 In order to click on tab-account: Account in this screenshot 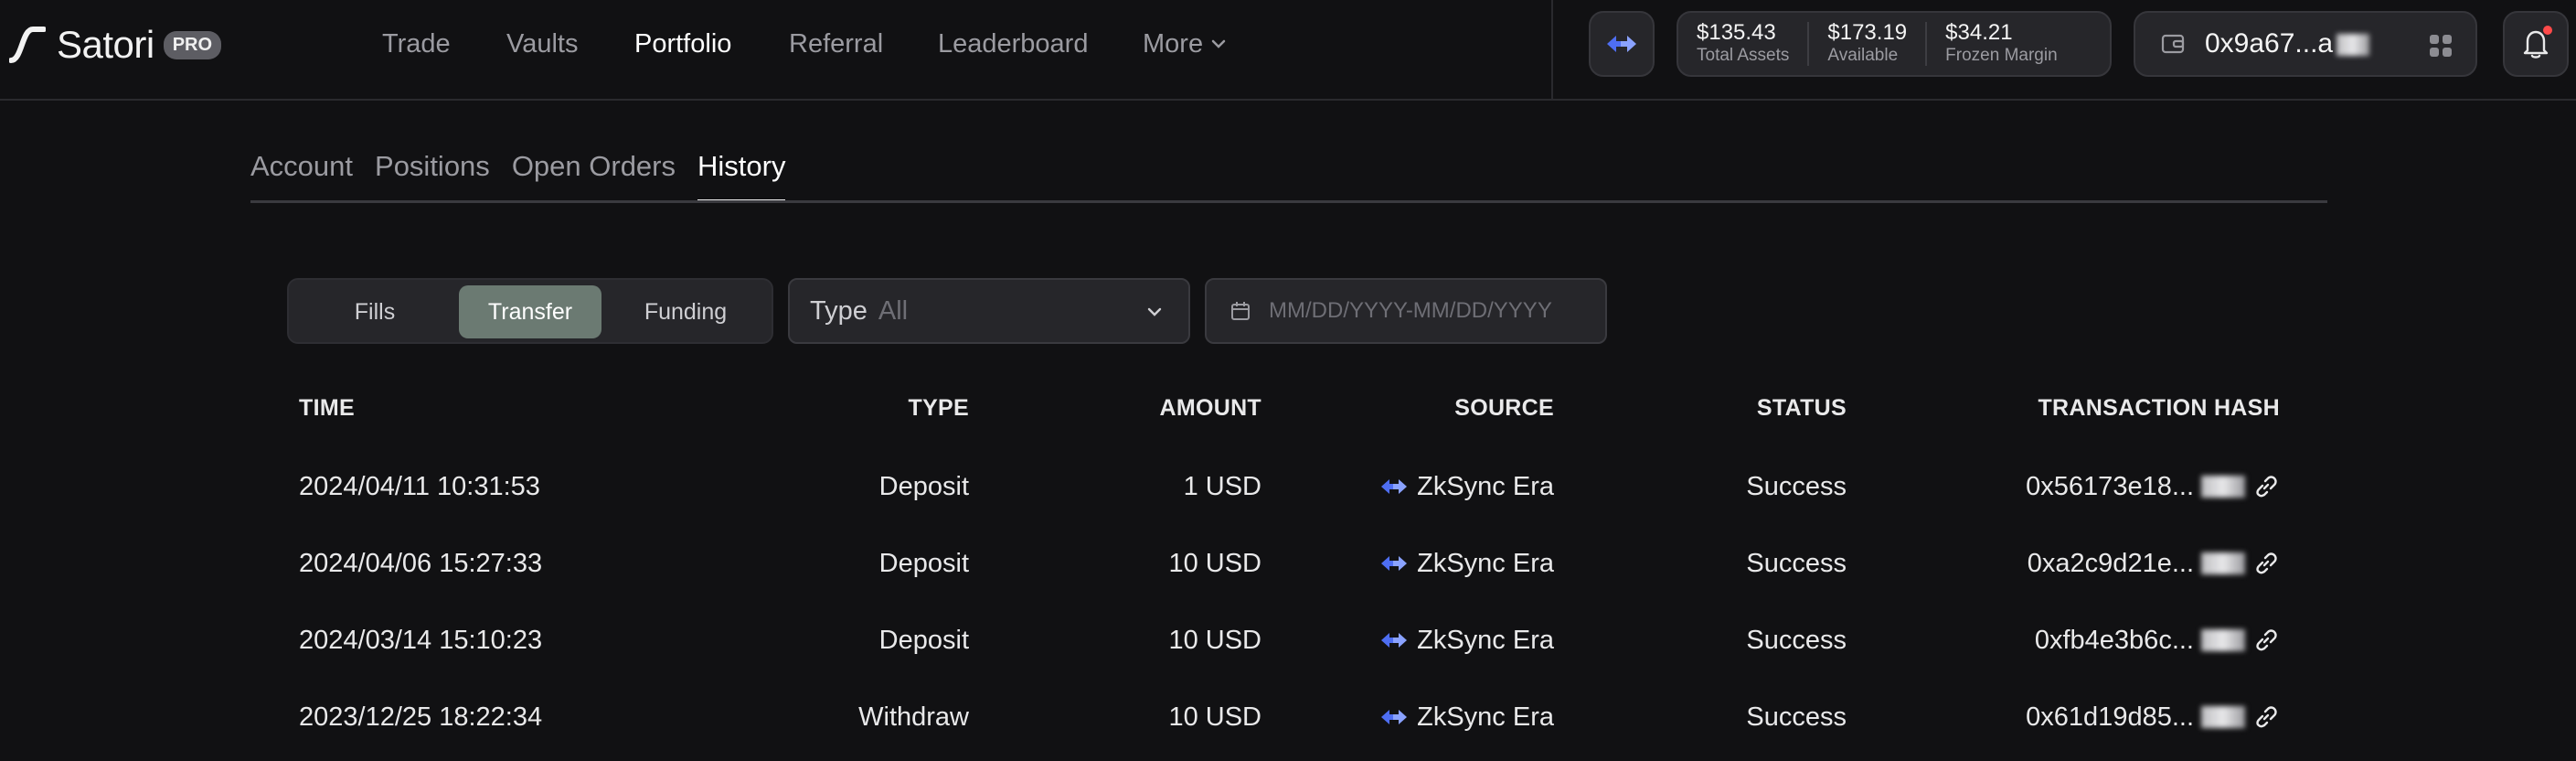, I will do `click(301, 174)`.